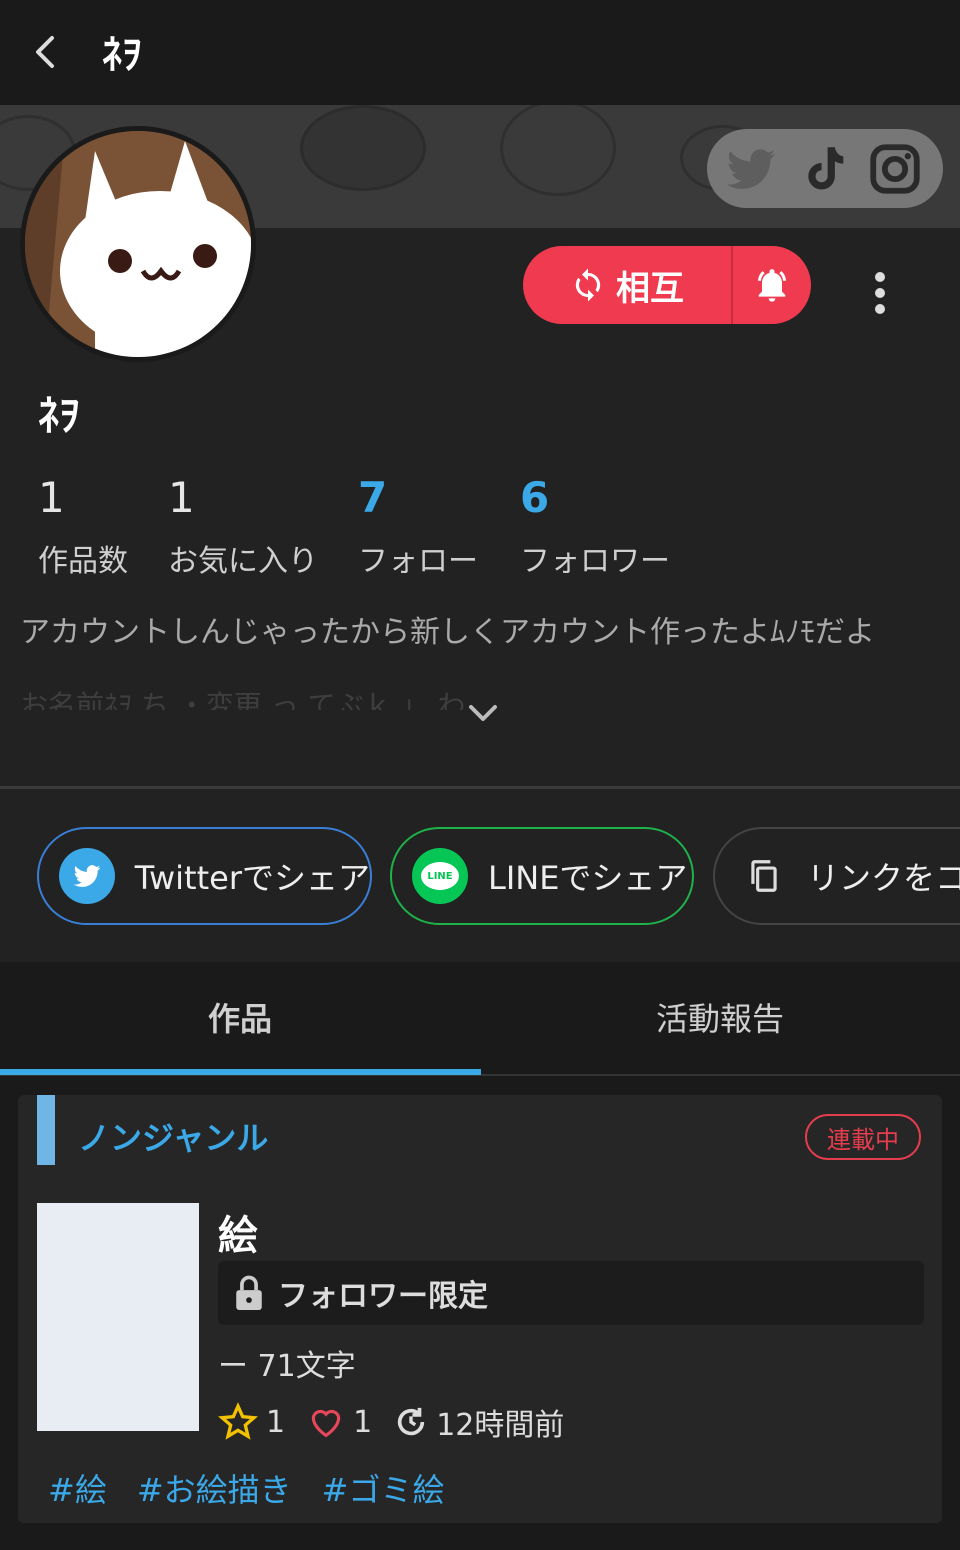  Describe the element at coordinates (588, 285) in the screenshot. I see `sync-icon` at that location.